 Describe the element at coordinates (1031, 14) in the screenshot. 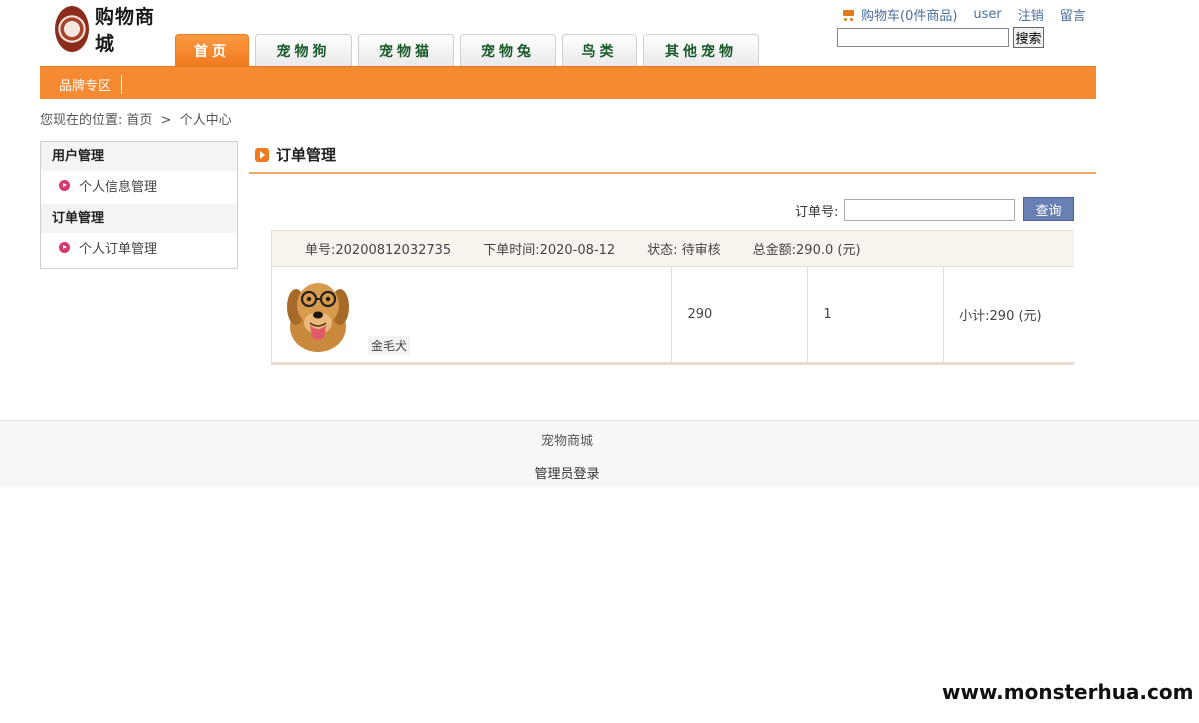

I see `logout-link: 注销` at that location.